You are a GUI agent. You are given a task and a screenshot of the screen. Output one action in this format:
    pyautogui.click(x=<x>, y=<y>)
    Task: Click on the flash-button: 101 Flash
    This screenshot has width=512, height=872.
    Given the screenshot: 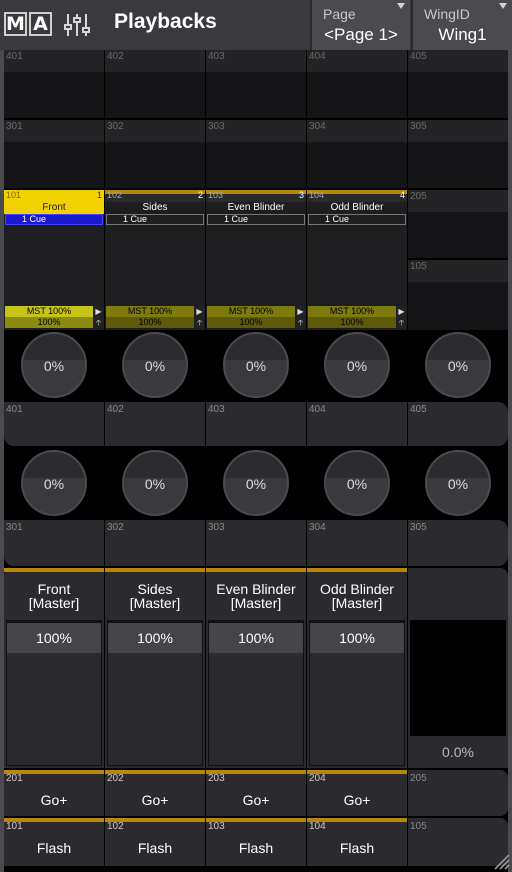 What is the action you would take?
    pyautogui.click(x=54, y=842)
    